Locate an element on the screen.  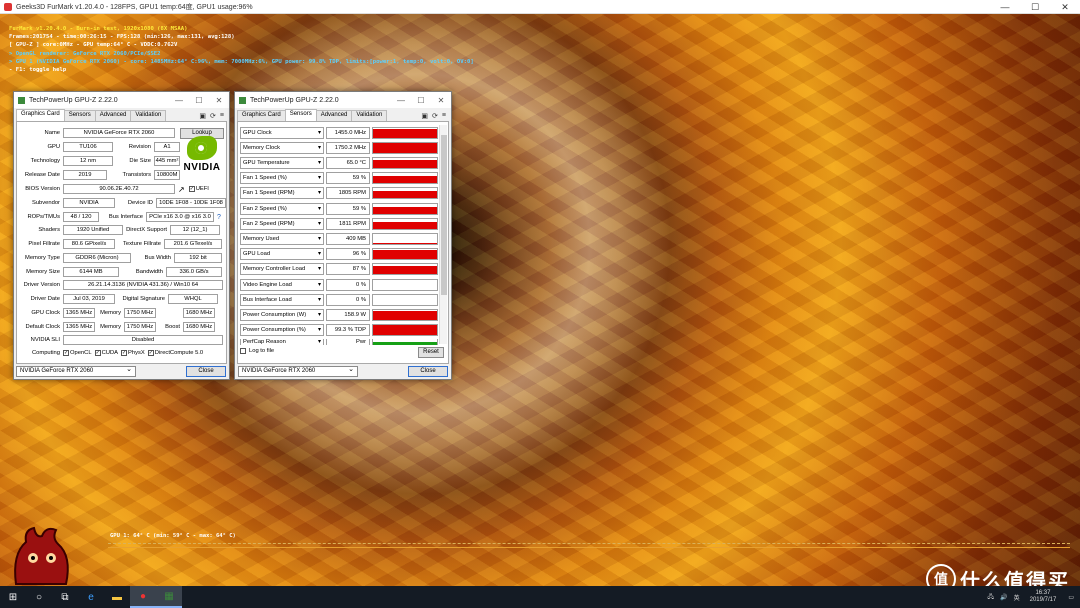
opencl-checkbox: ✓ is located at coordinates (66, 353).